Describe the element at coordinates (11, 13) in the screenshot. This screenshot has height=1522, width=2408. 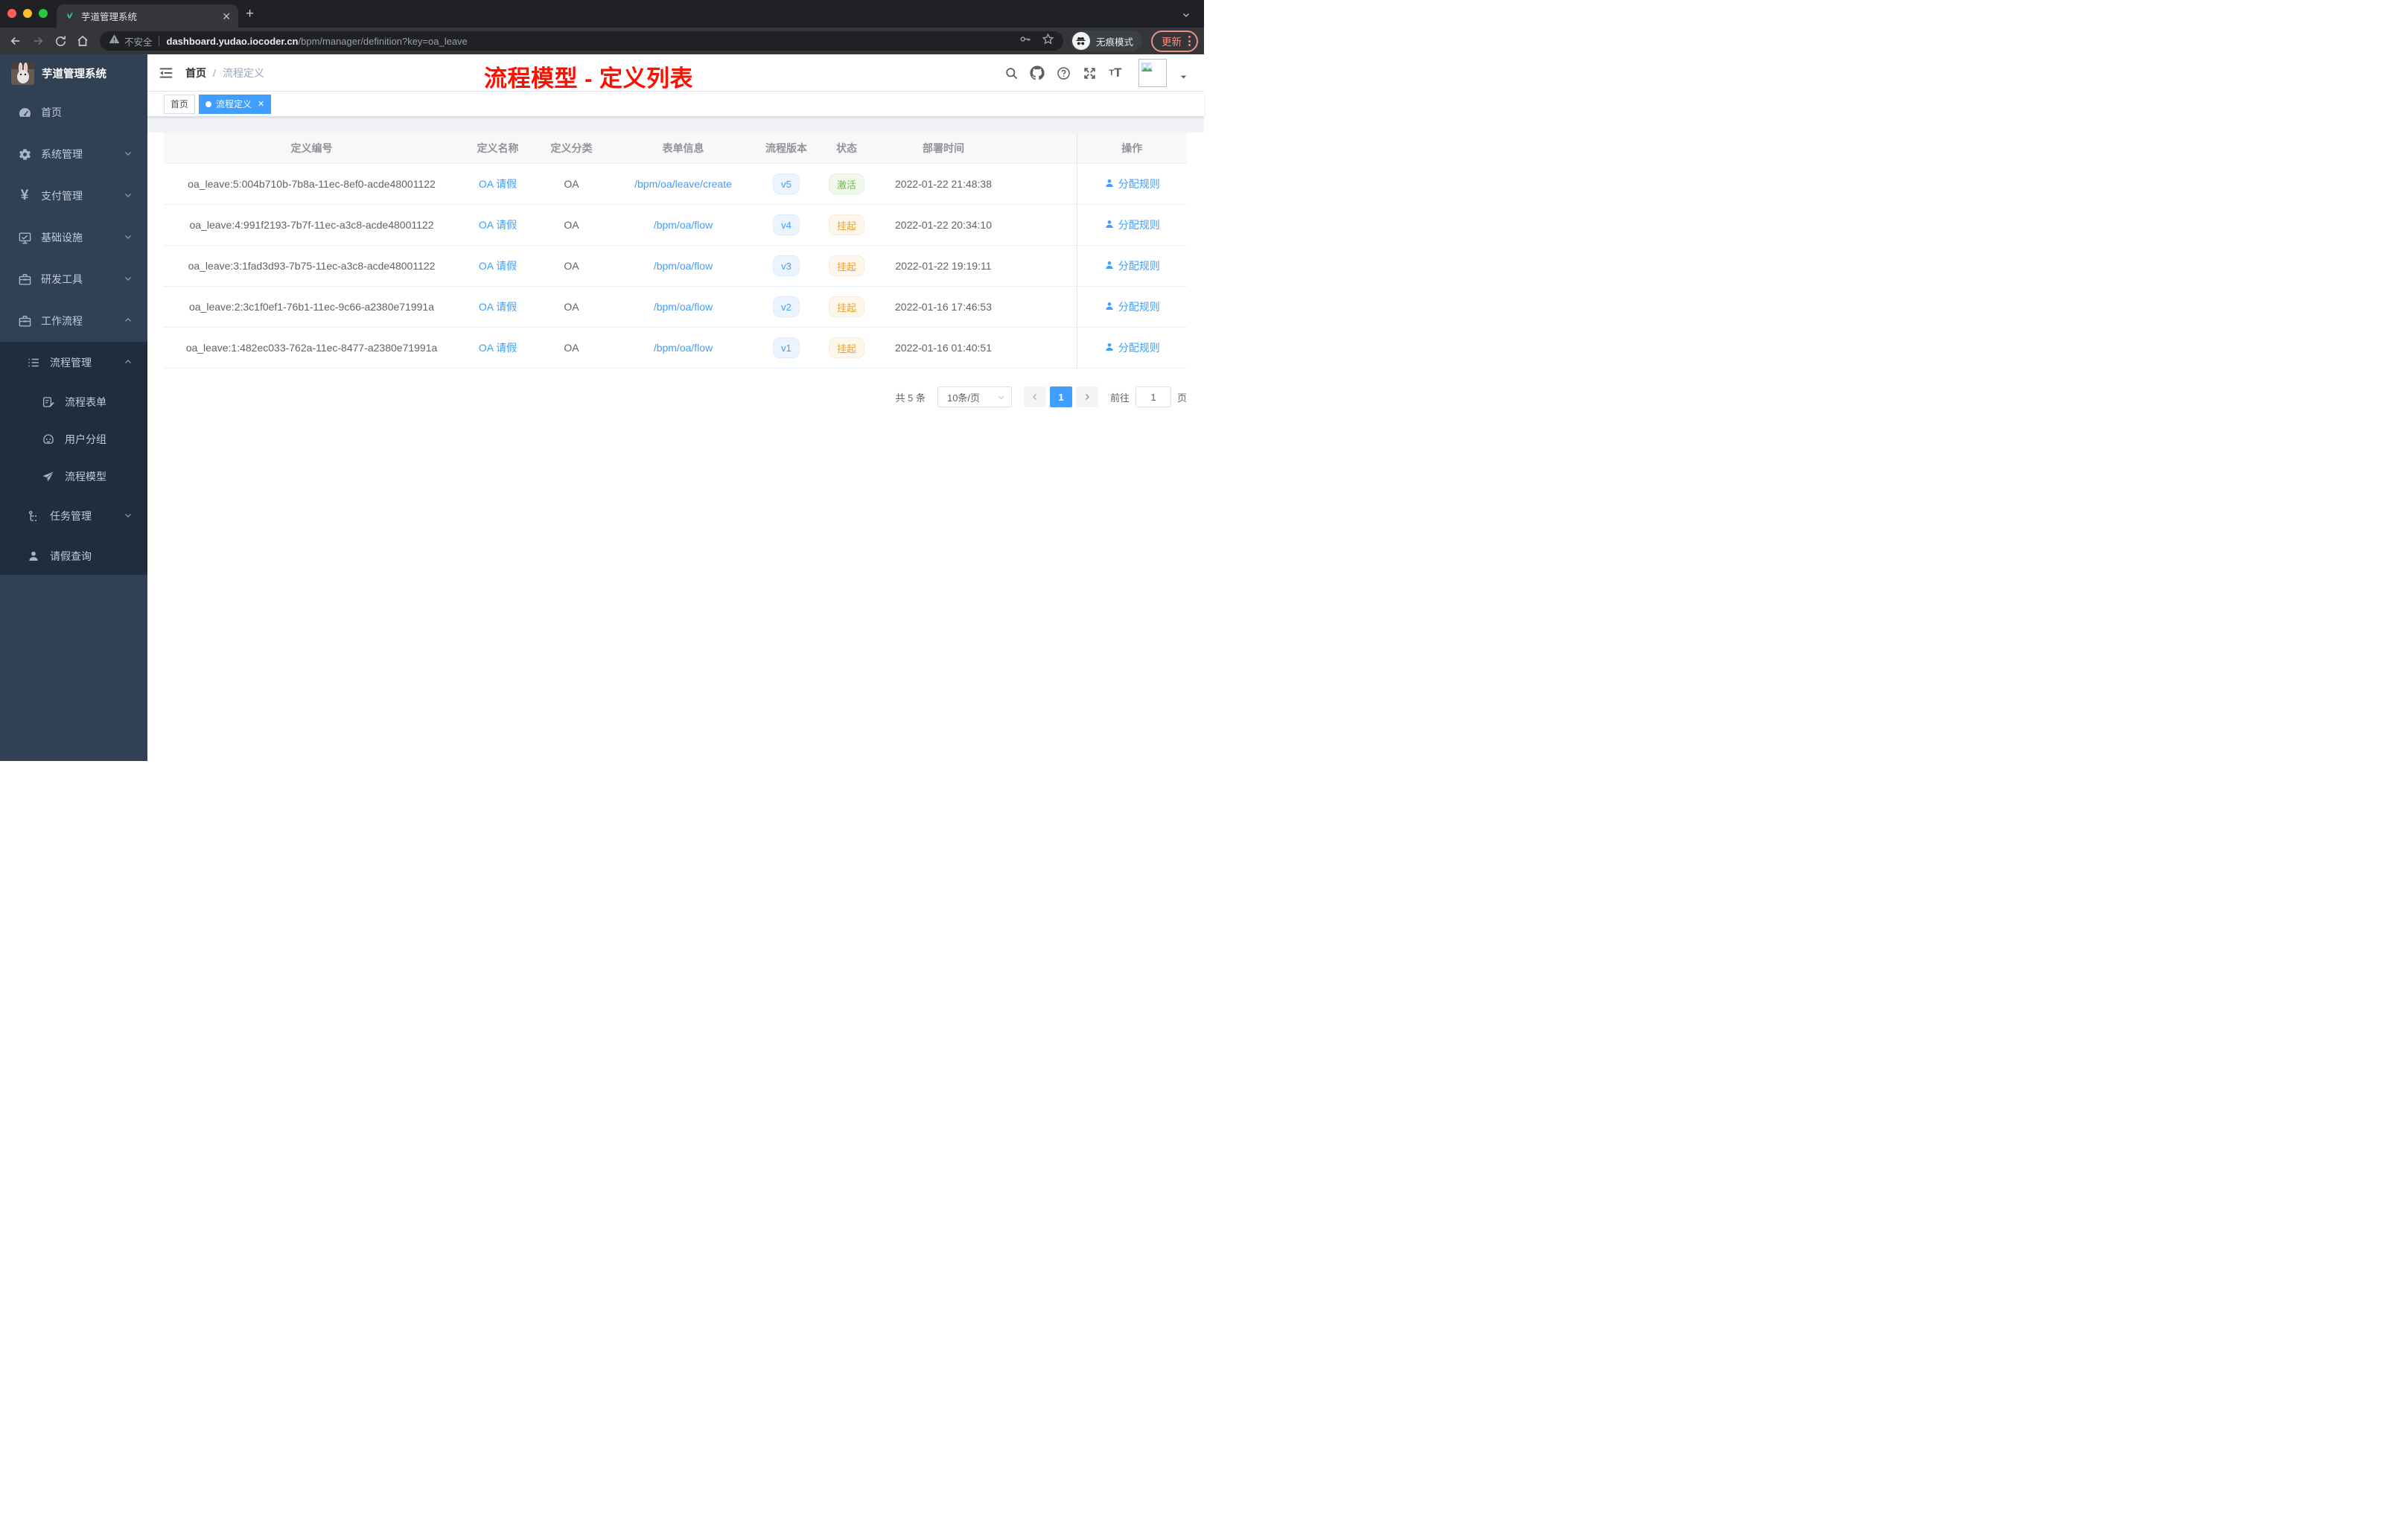
I see `window-close-button` at that location.